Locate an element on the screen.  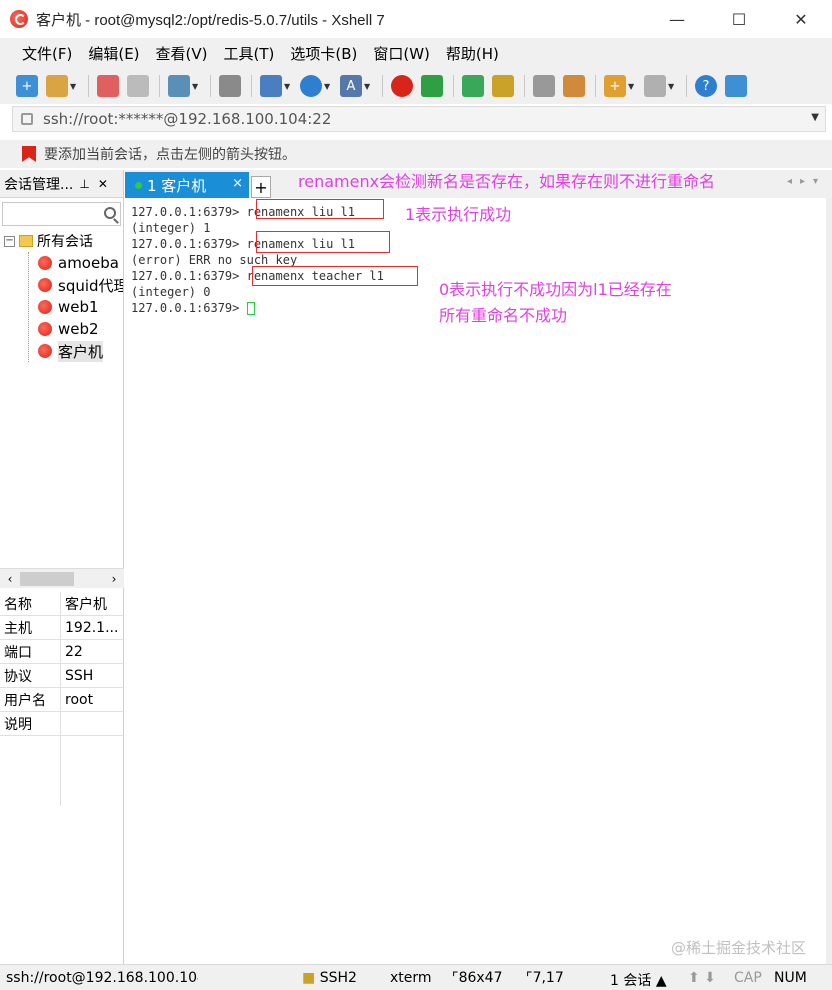
collapse-icon: − is located at coordinates (9, 241).